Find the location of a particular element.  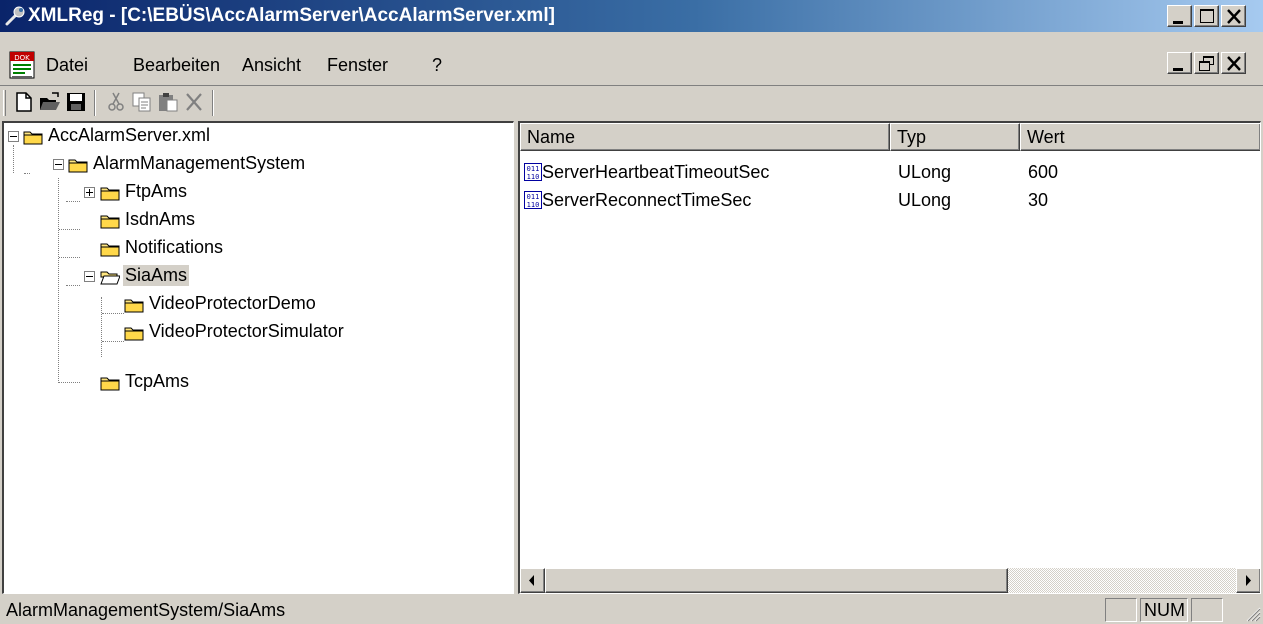

tree-item-label: SiaAms is located at coordinates (156, 275).